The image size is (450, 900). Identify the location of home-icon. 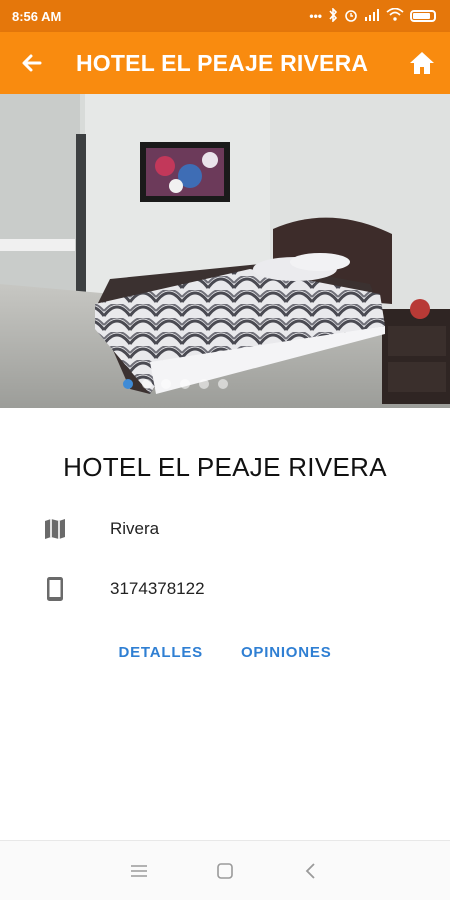
(422, 63).